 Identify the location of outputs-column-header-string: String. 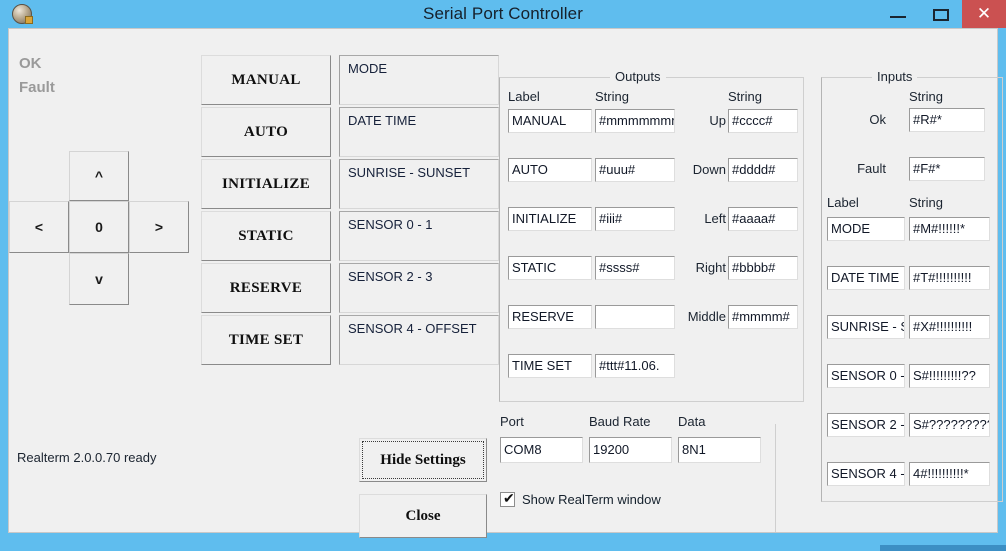
(612, 96).